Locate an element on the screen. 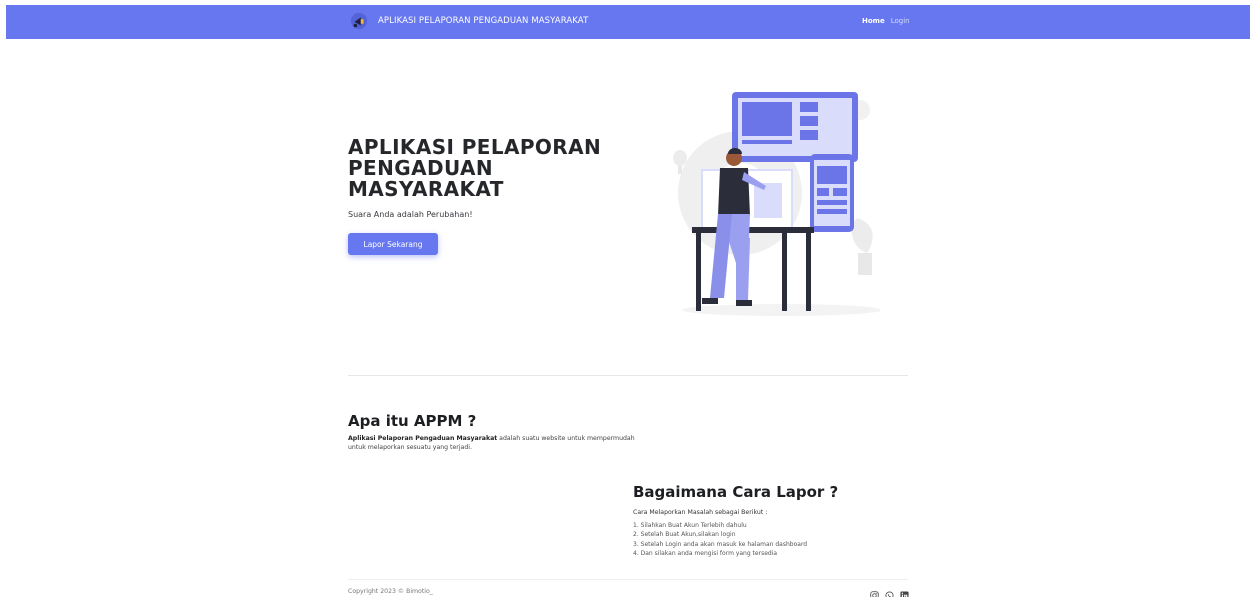 This screenshot has height=597, width=1256. copyright-text: Copyright 2023 © Bimotio_ is located at coordinates (390, 591).